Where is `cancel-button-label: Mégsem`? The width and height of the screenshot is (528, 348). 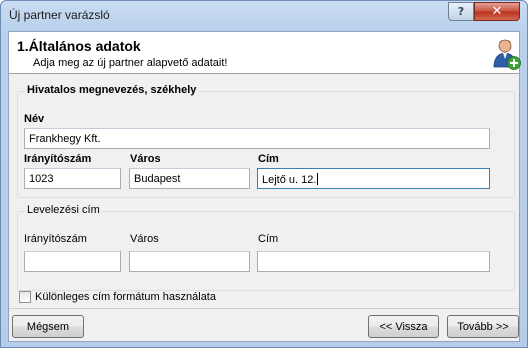
cancel-button-label: Mégsem is located at coordinates (48, 326).